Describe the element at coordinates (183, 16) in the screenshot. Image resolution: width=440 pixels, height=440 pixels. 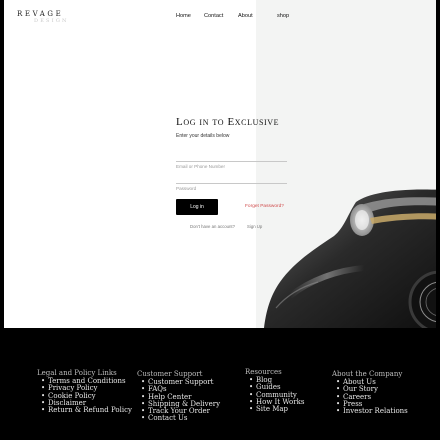
I see `nav-home-link: Home` at that location.